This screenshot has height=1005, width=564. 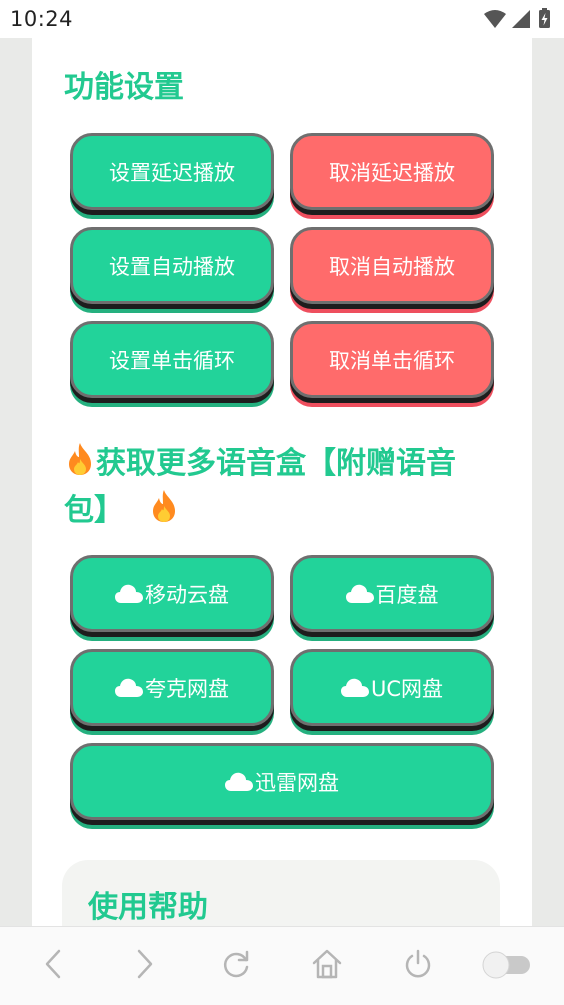 What do you see at coordinates (148, 907) in the screenshot?
I see `help-title: 使用帮助` at bounding box center [148, 907].